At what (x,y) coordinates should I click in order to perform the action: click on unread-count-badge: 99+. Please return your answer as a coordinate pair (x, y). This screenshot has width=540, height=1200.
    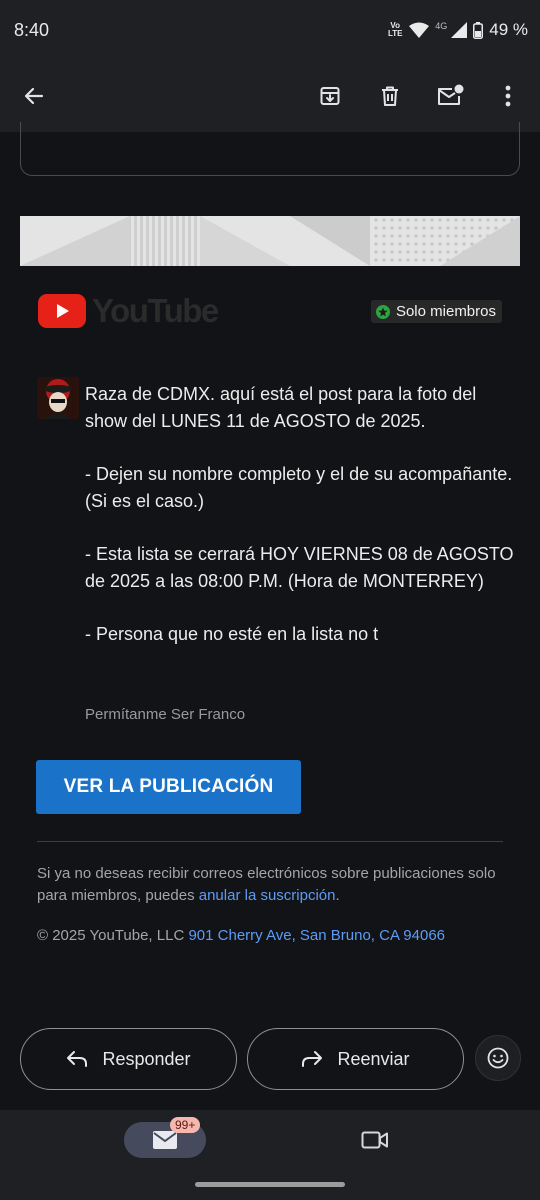
    Looking at the image, I should click on (185, 1125).